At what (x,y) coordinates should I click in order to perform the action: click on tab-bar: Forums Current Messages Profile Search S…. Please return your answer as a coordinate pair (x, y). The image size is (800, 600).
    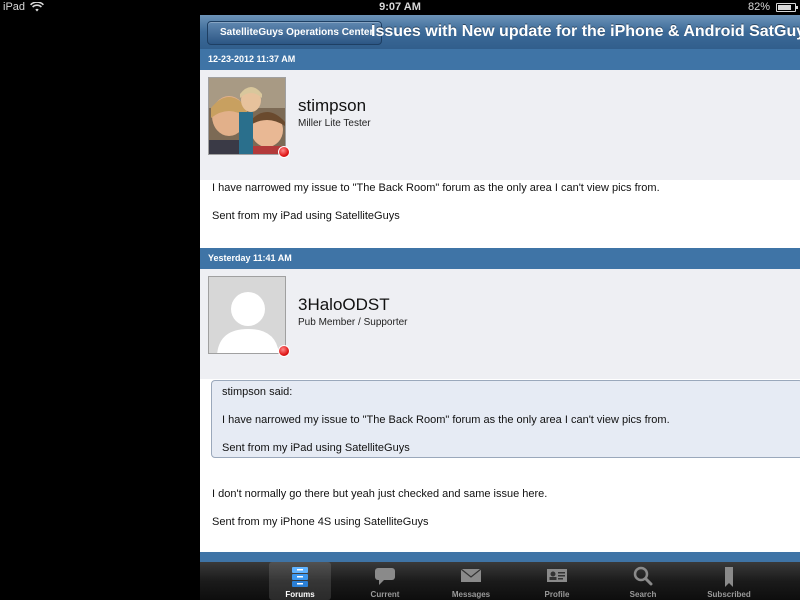
    Looking at the image, I should click on (500, 581).